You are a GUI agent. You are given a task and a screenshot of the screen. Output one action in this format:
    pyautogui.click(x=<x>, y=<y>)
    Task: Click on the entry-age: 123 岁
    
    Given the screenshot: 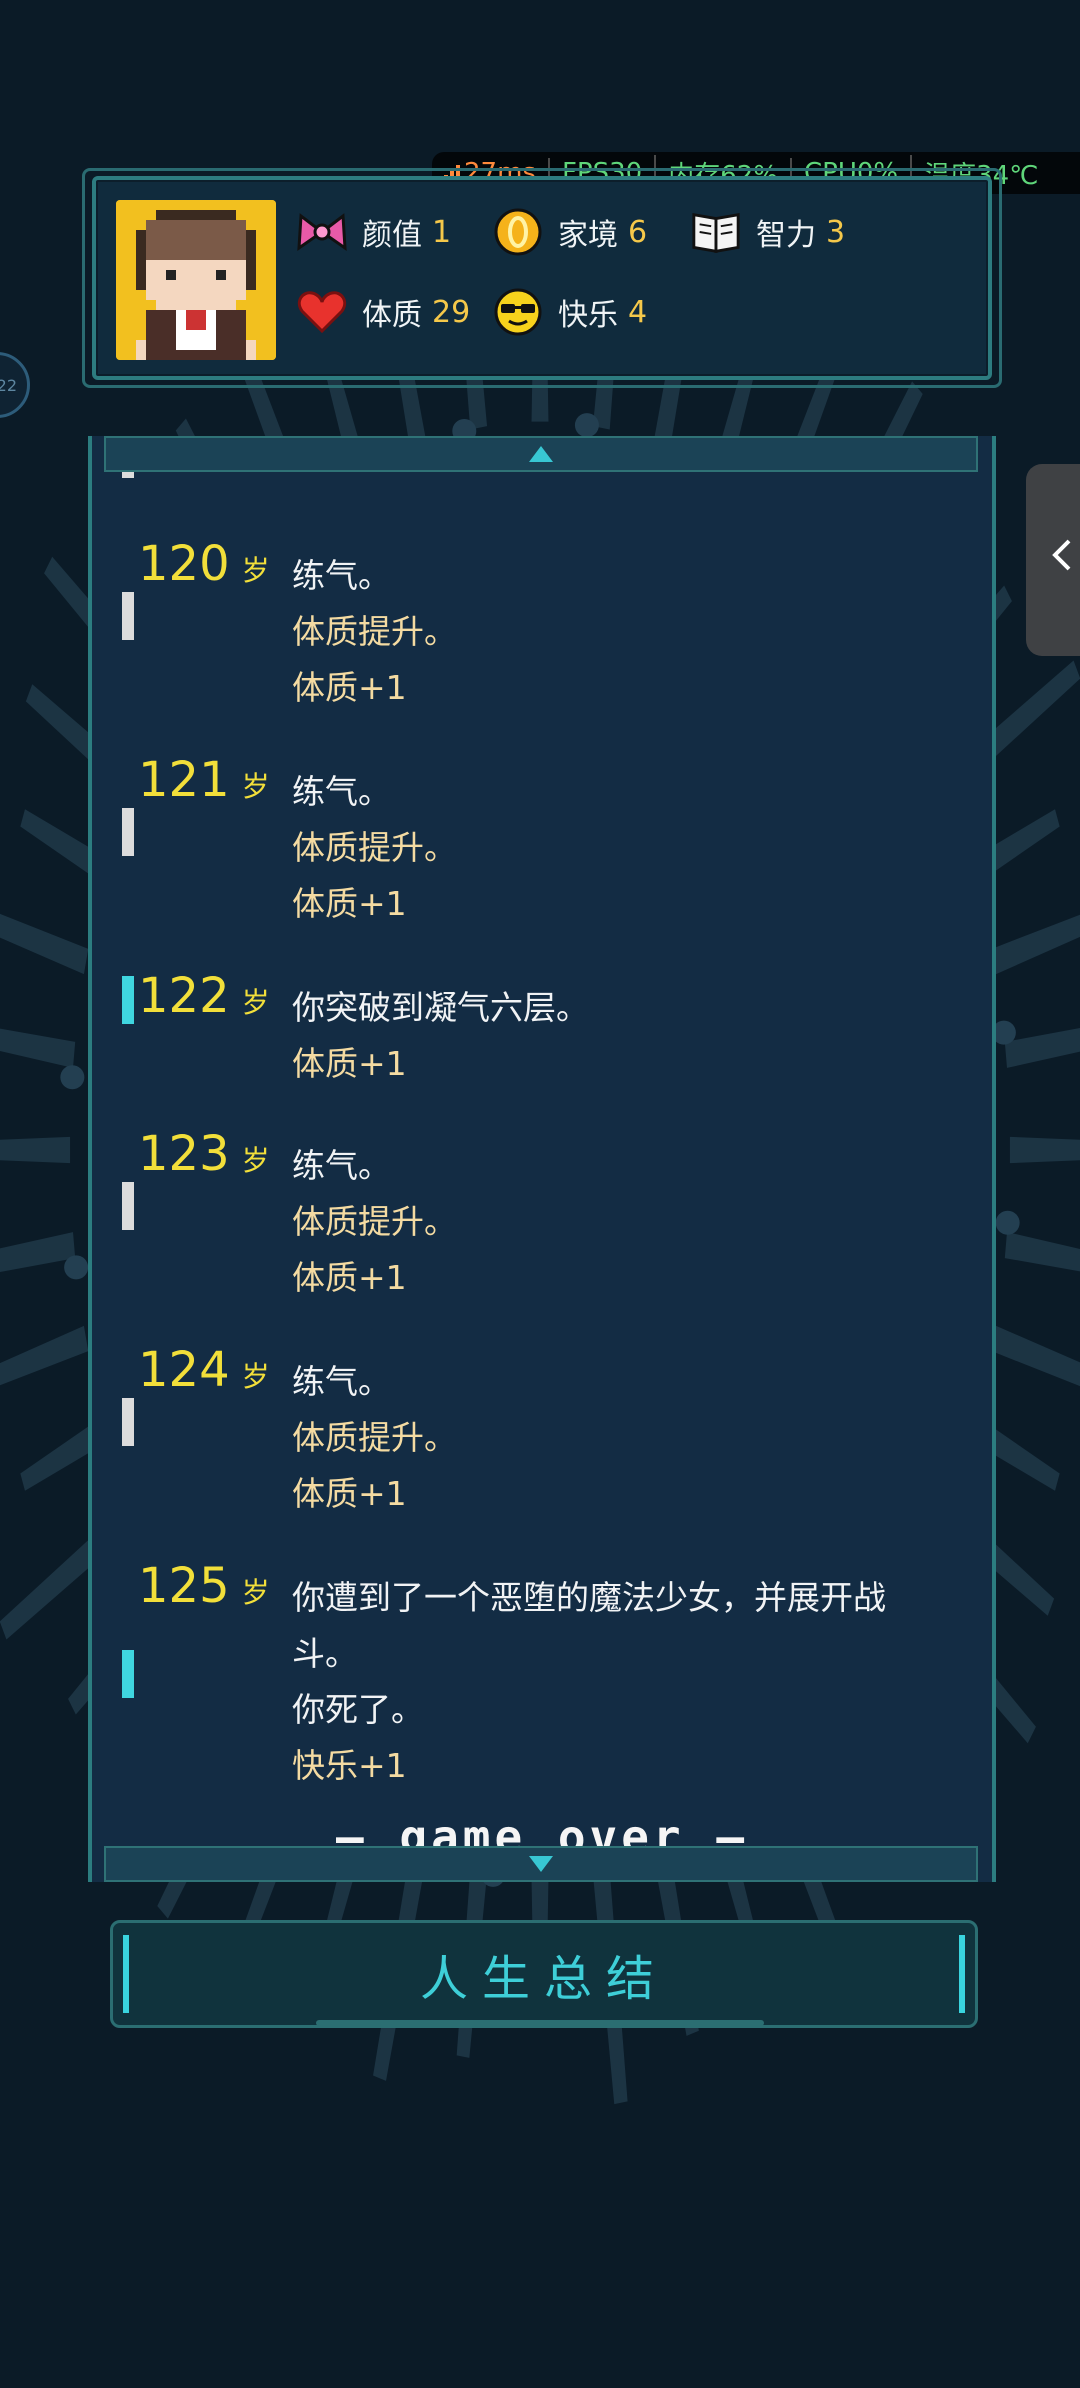 What is the action you would take?
    pyautogui.click(x=204, y=1154)
    